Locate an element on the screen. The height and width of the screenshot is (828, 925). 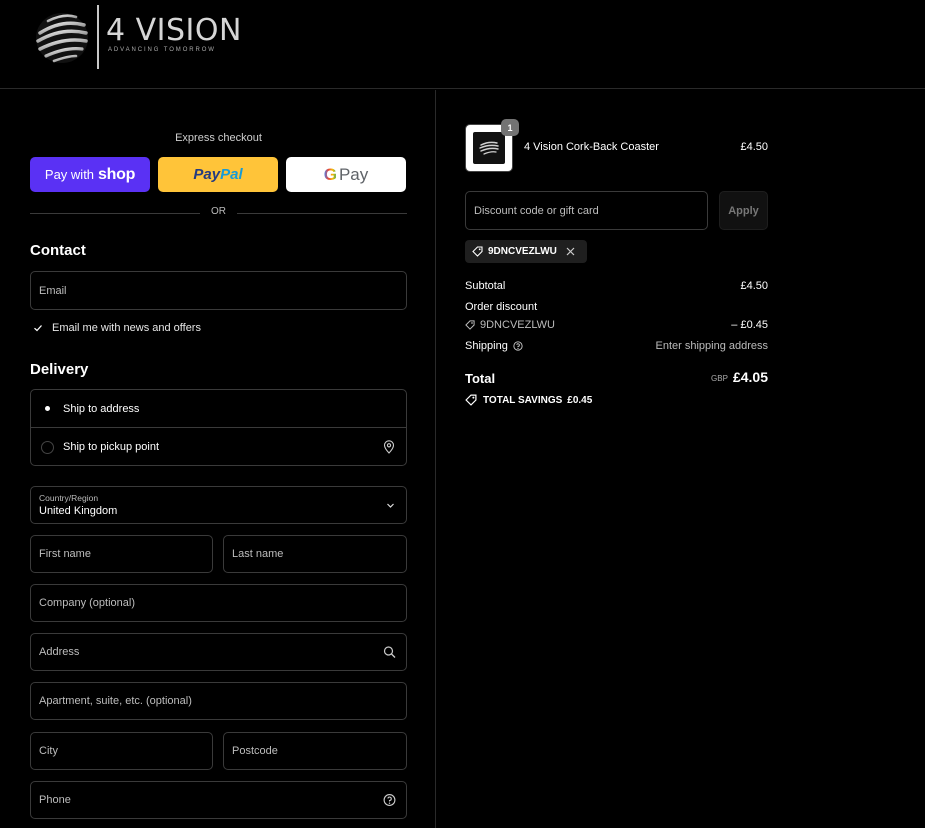
discount-code-field is located at coordinates (586, 210).